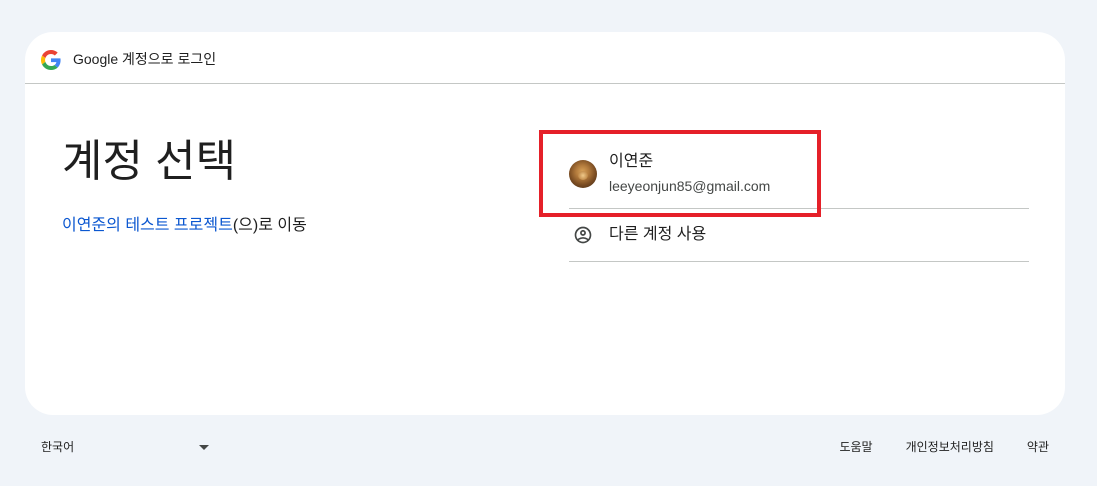  I want to click on subtitle: 이연준의 테스트 프로젝트(으)로 이동, so click(184, 226).